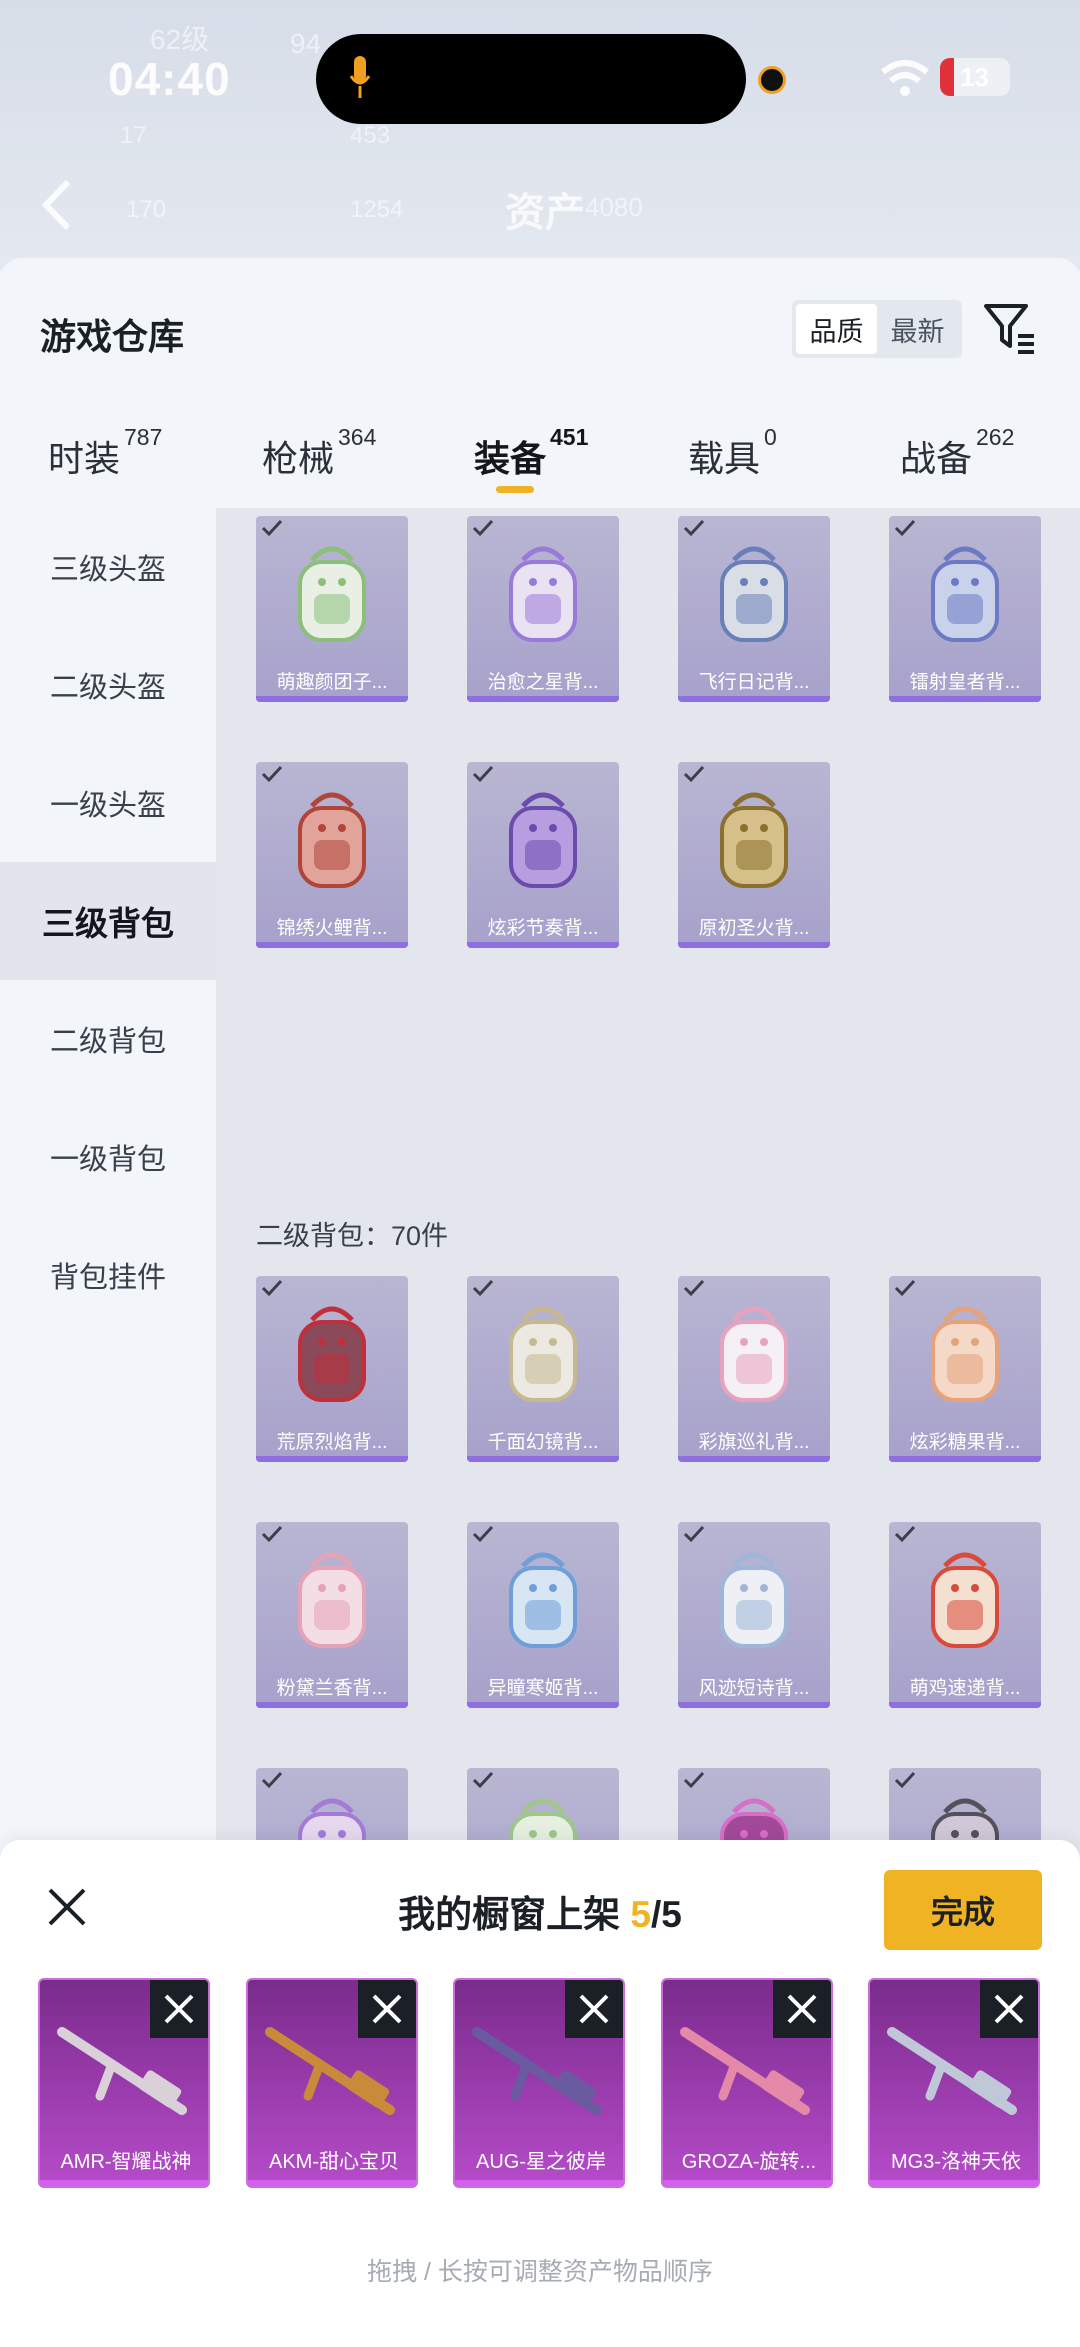 This screenshot has width=1080, height=2347. I want to click on background-header: 62级 94 17 453 170 1254 4080 04:40 13 资产, so click(540, 135).